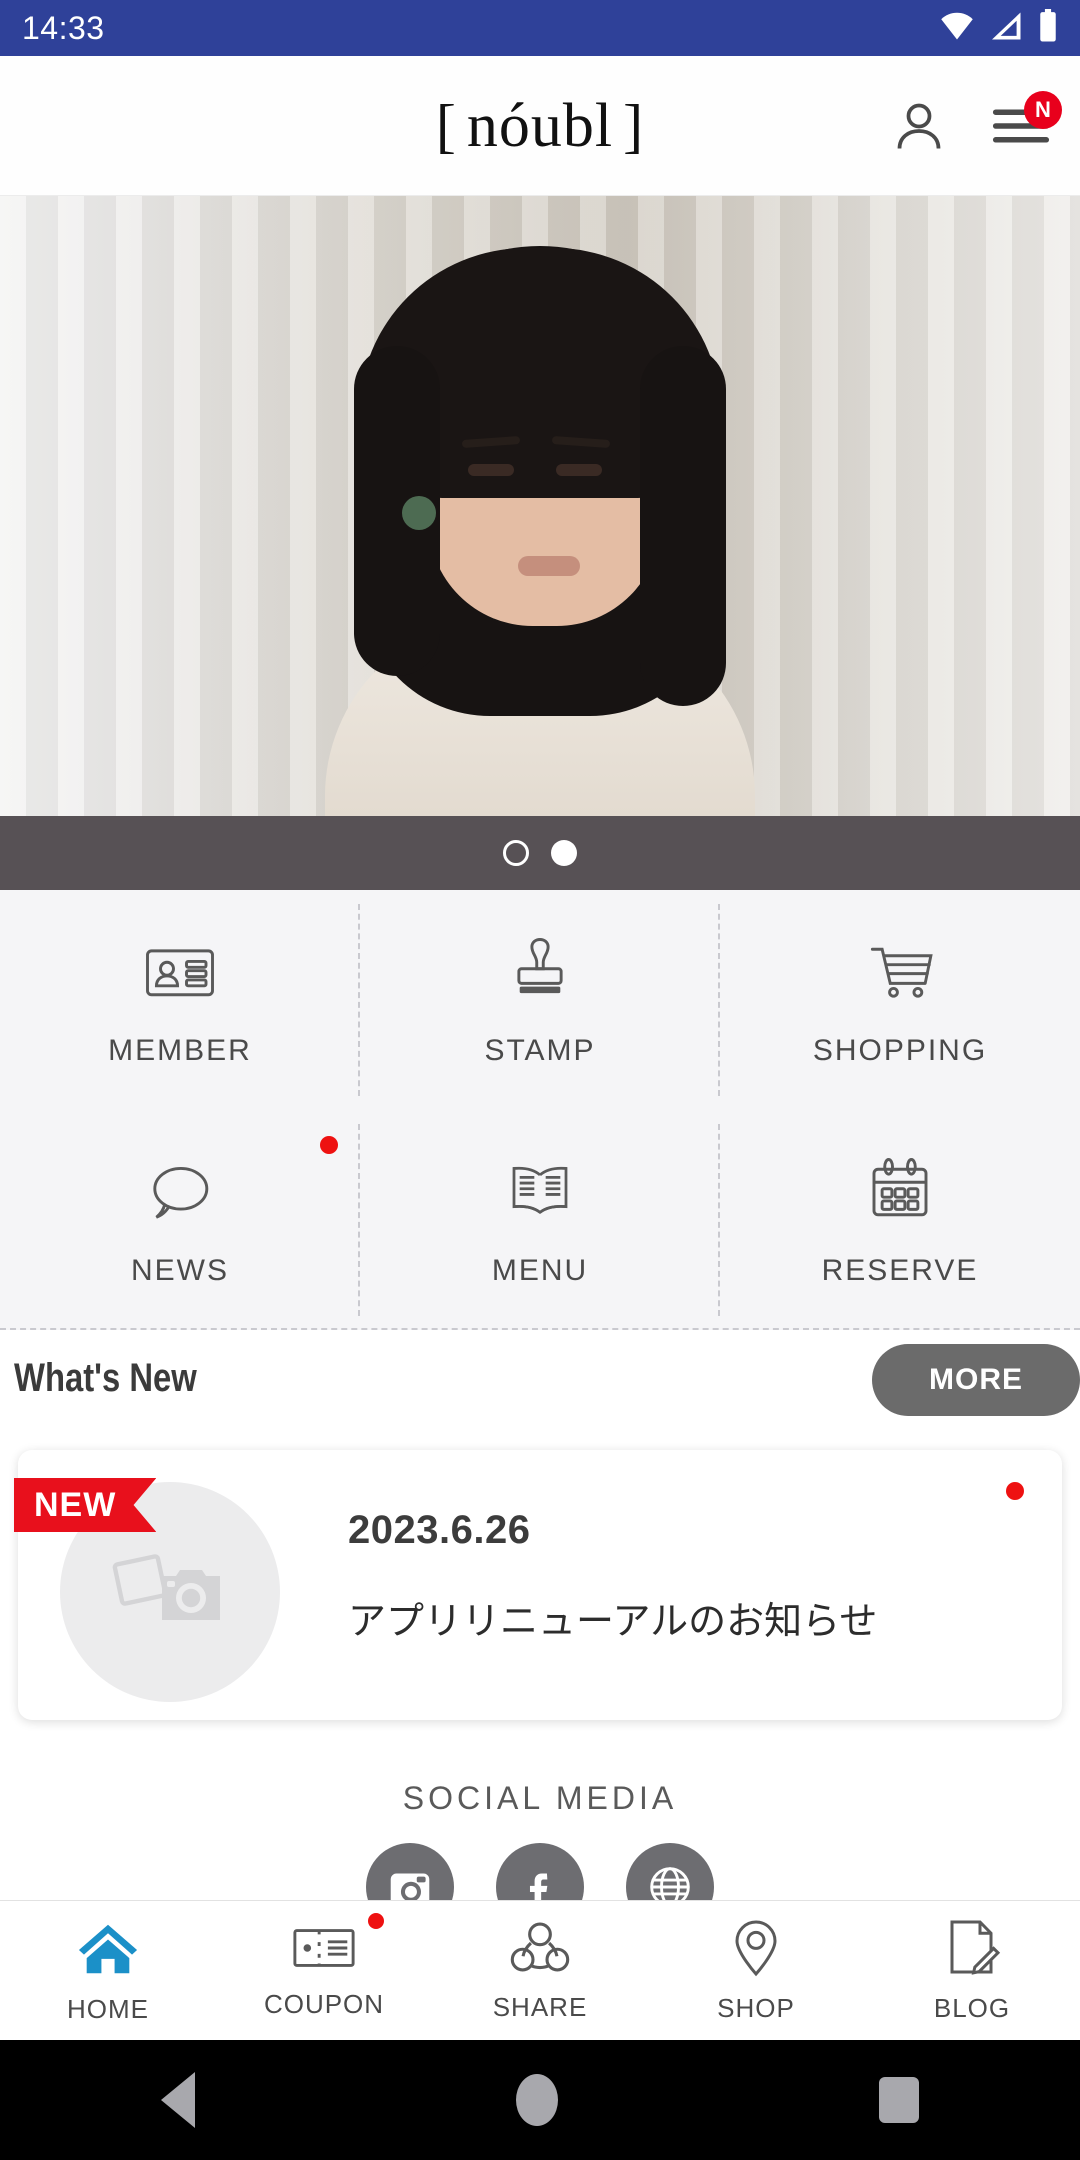 The height and width of the screenshot is (2160, 1080). I want to click on grid-label-menu: MENU, so click(540, 1270).